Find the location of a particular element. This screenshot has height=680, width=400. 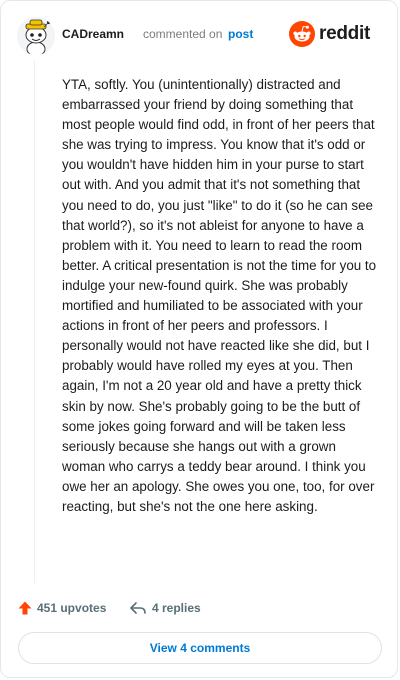

upvote-arrow-icon is located at coordinates (25, 608).